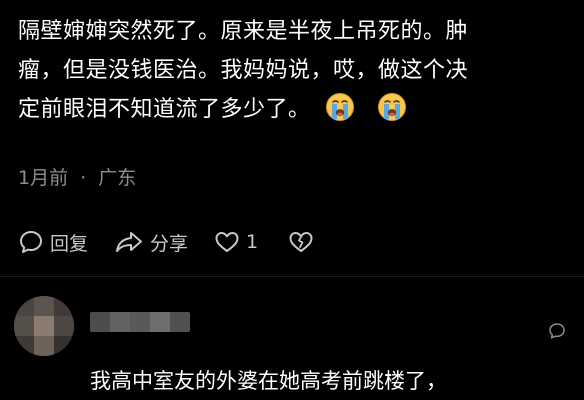 The image size is (584, 400). Describe the element at coordinates (164, 109) in the screenshot. I see `comment-line-3: 定前眼泪不知道流了多少了。` at that location.